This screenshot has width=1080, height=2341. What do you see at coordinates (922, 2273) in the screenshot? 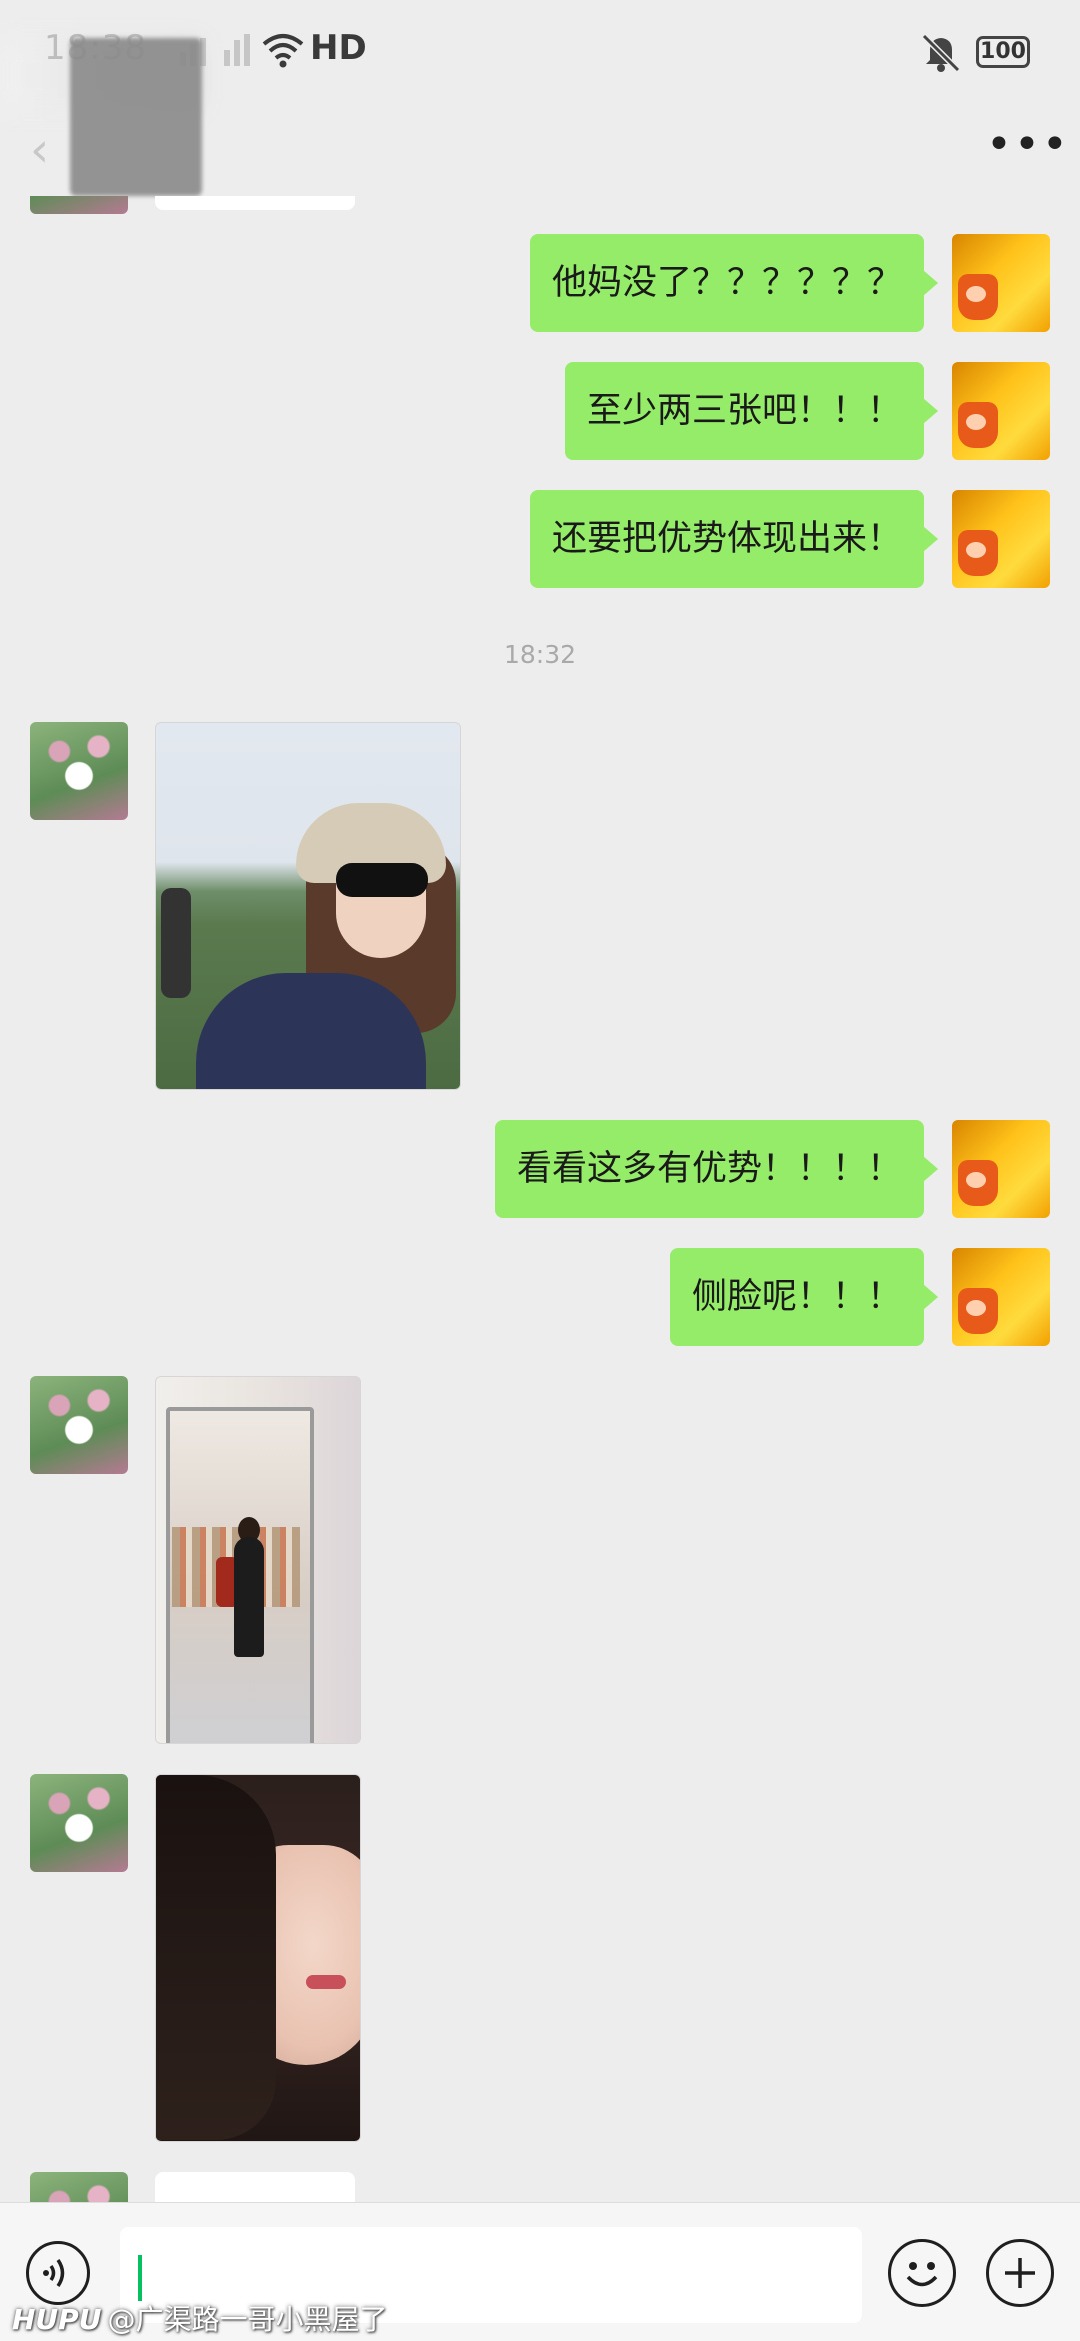
I see `emoji-icon` at bounding box center [922, 2273].